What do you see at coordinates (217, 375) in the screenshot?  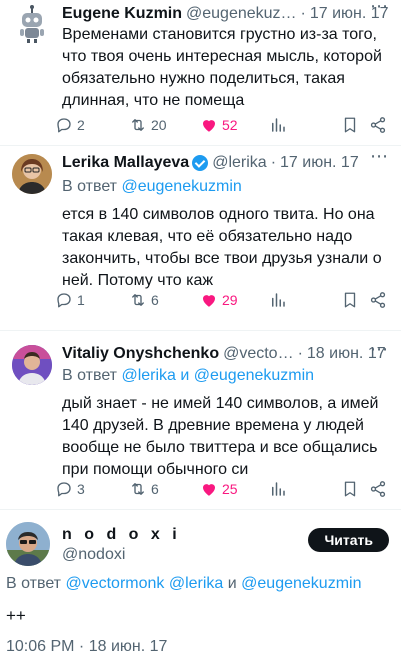 I see `reply-mention: @lerika и @eugenekuzmin` at bounding box center [217, 375].